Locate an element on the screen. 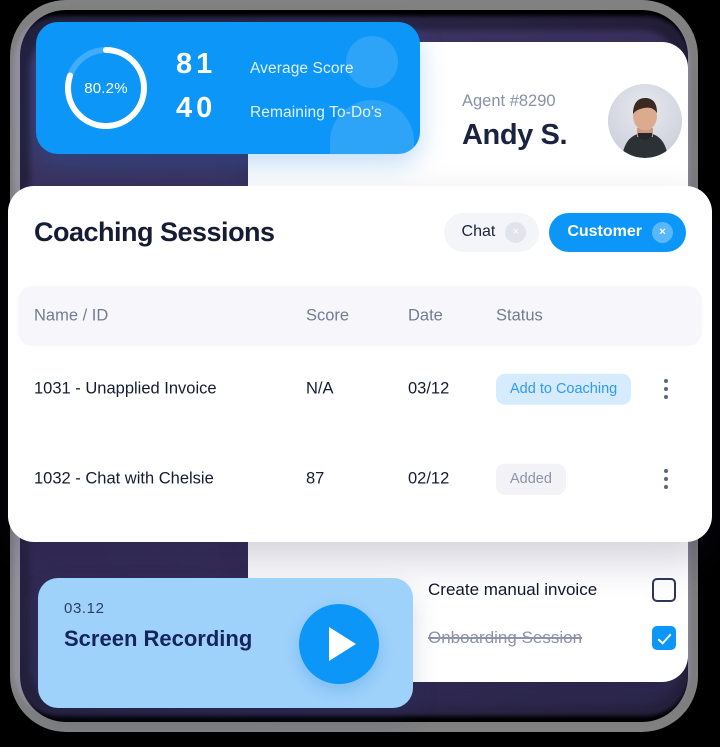 Image resolution: width=720 pixels, height=747 pixels. option-row-onboarding-session: Onboarding Session is located at coordinates (552, 638).